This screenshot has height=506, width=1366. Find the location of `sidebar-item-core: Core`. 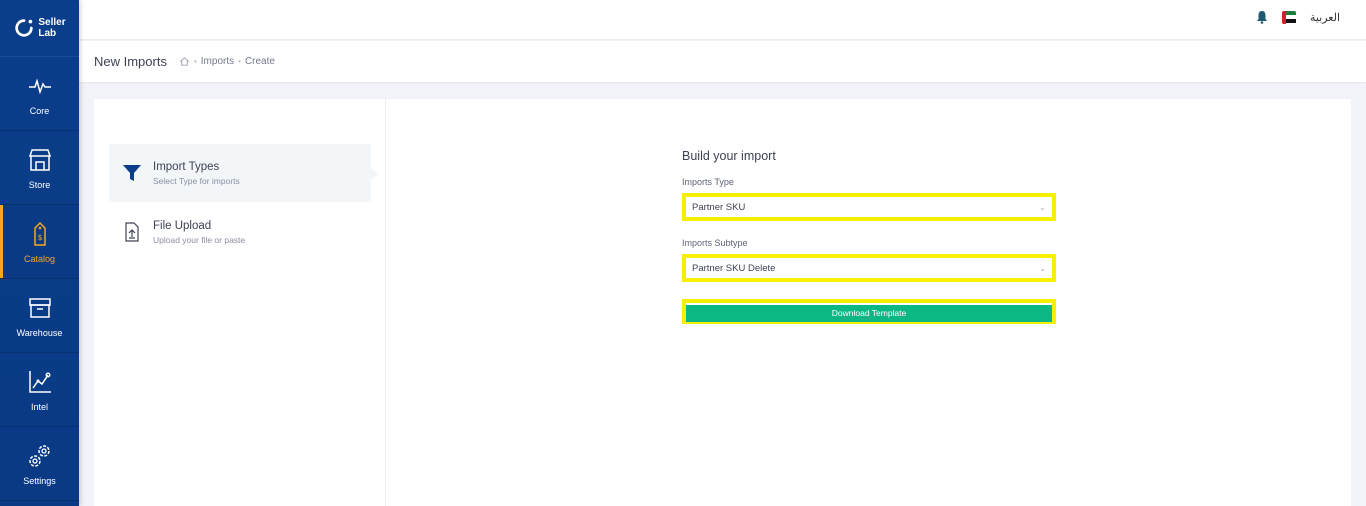

sidebar-item-core: Core is located at coordinates (39, 94).